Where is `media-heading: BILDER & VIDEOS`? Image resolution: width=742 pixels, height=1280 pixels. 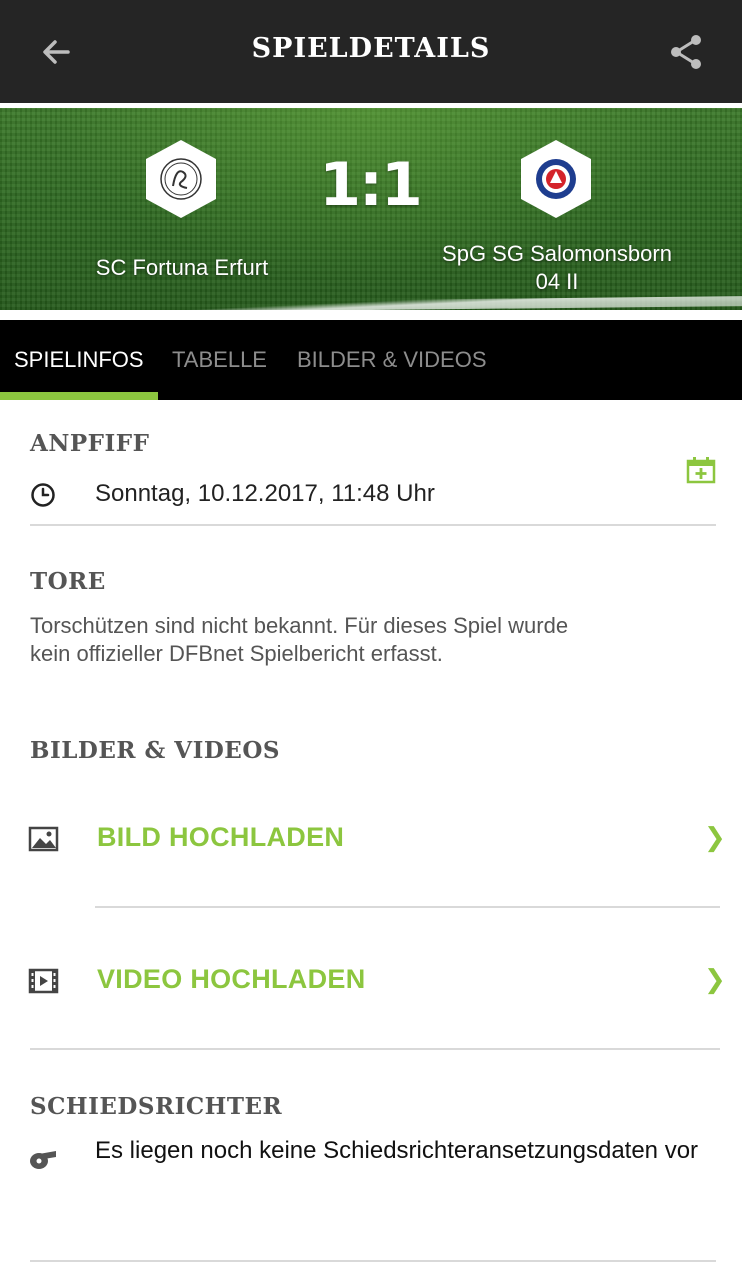
media-heading: BILDER & VIDEOS is located at coordinates (155, 750).